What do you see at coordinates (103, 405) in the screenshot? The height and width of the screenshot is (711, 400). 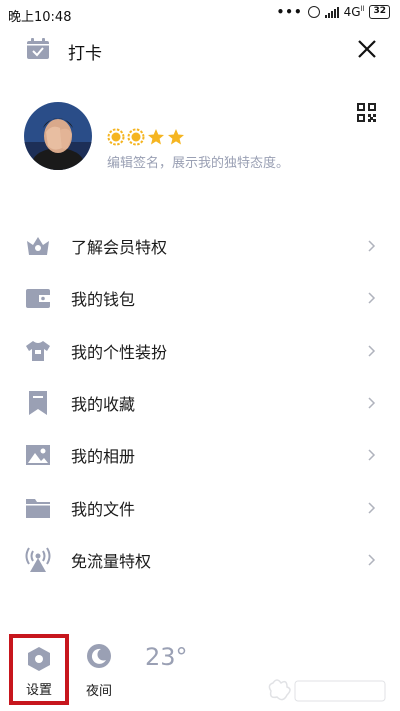 I see `menu-label: 我的收藏` at bounding box center [103, 405].